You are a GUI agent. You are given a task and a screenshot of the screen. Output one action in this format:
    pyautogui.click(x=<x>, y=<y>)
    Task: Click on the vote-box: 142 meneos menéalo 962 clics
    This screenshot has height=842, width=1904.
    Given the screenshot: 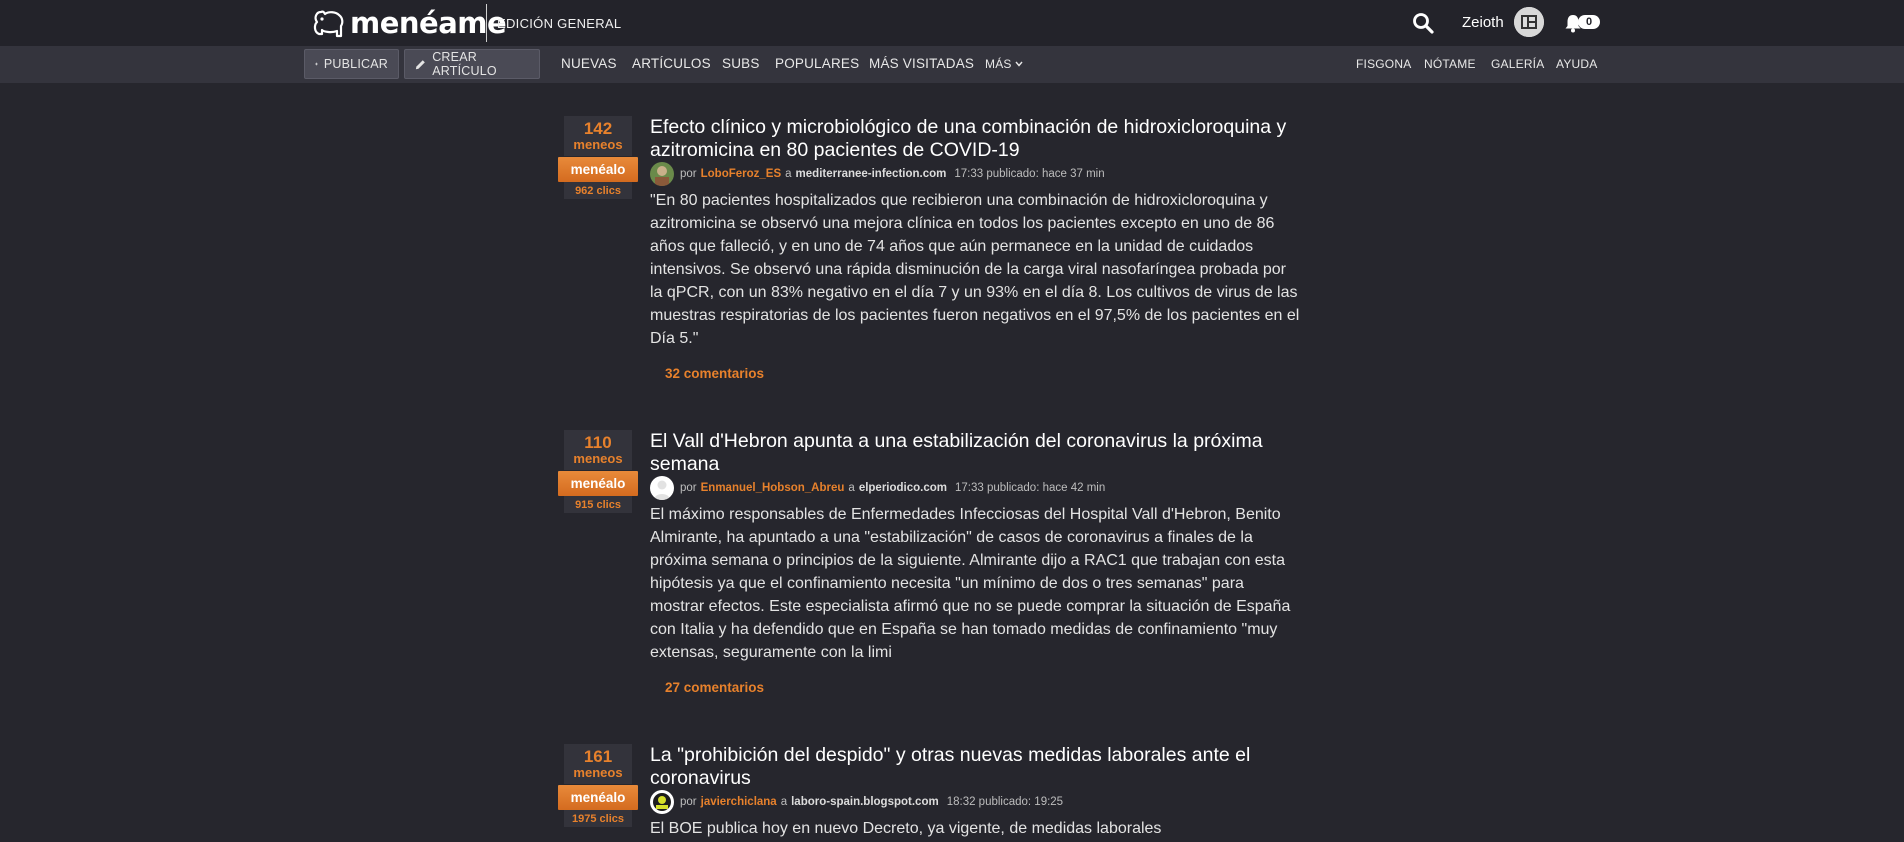 What is the action you would take?
    pyautogui.click(x=598, y=157)
    